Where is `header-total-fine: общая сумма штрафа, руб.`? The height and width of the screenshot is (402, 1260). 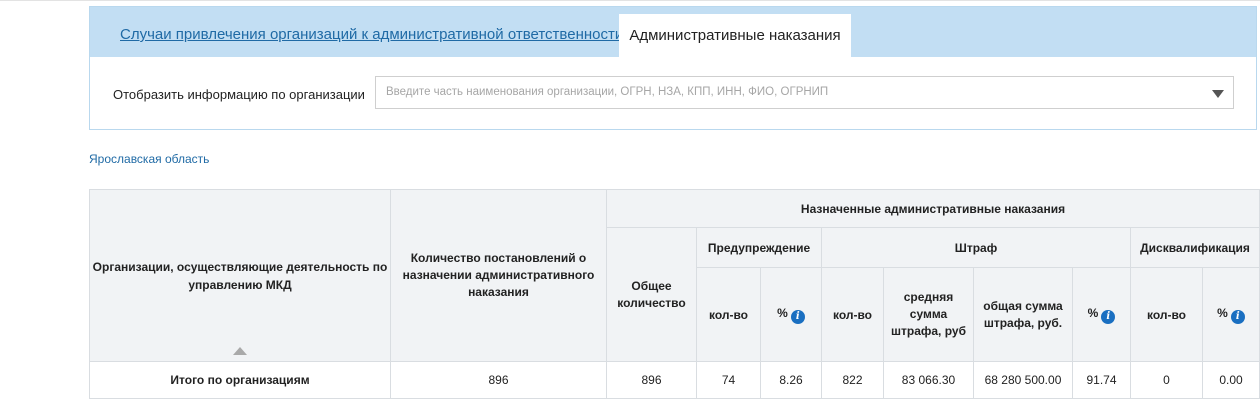 header-total-fine: общая сумма штрафа, руб. is located at coordinates (1023, 314).